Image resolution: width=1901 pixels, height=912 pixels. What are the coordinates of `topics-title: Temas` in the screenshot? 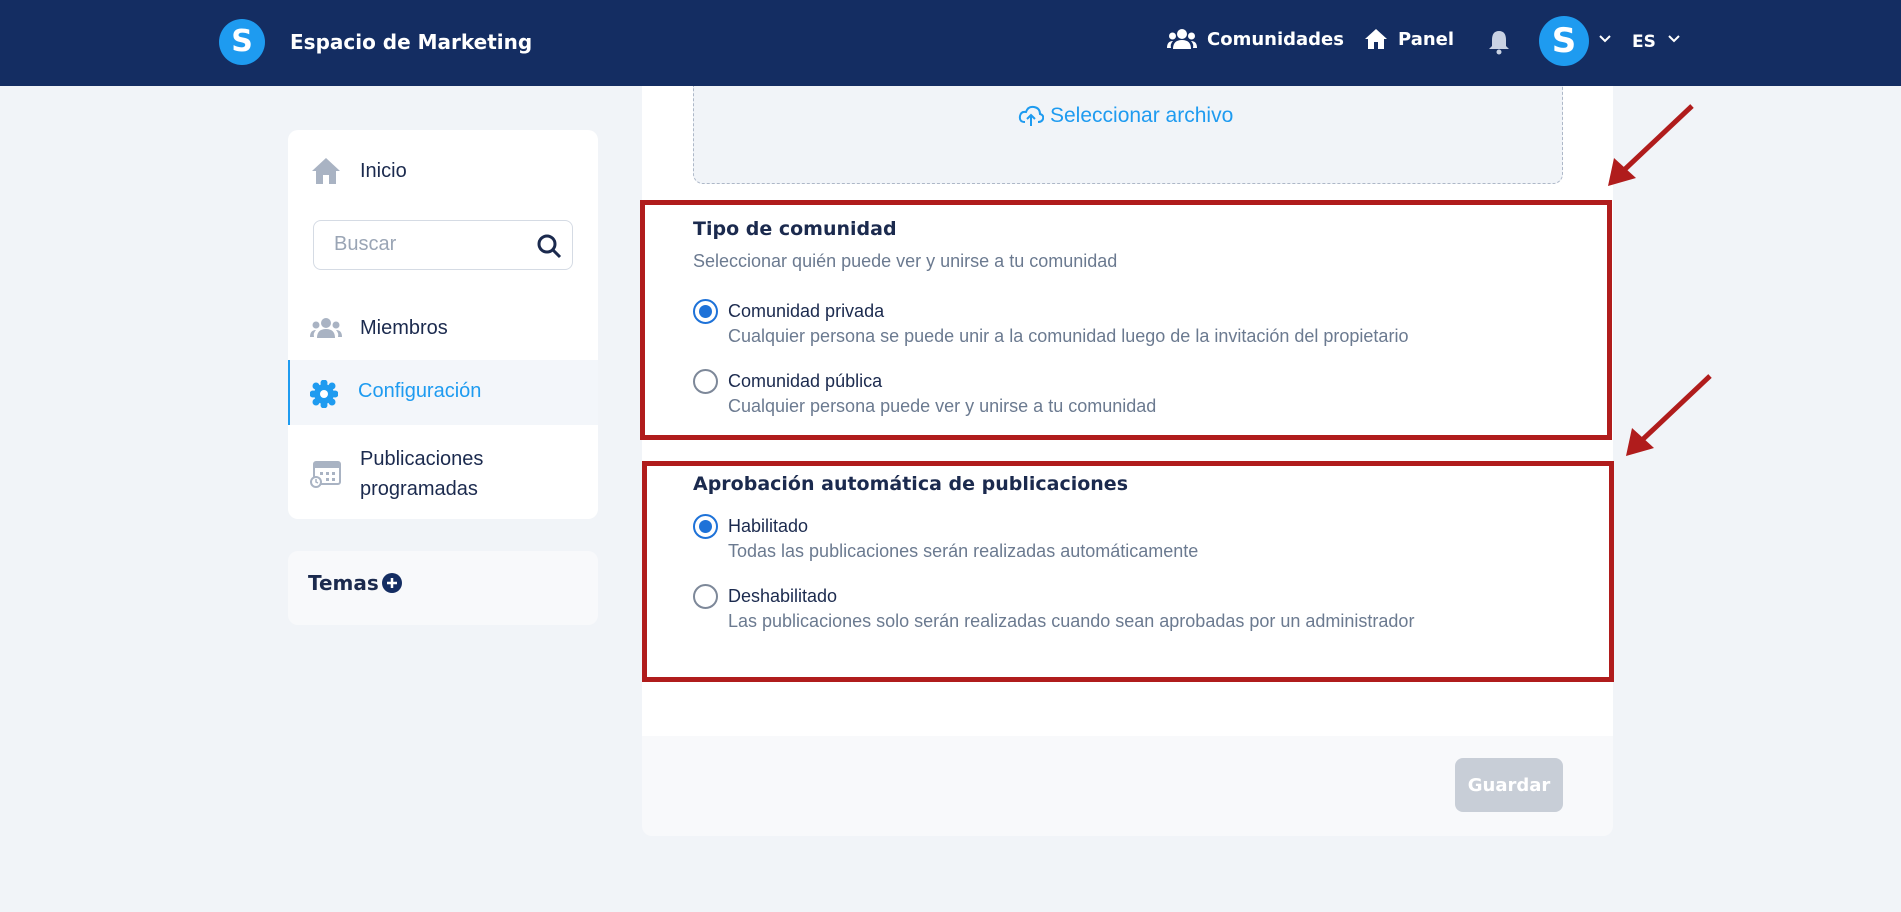 It's located at (343, 583).